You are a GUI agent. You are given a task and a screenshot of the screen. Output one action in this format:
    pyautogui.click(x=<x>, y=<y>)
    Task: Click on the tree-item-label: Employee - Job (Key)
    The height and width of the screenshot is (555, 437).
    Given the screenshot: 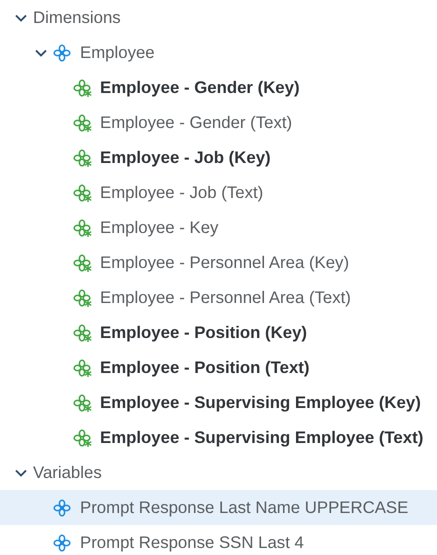 What is the action you would take?
    pyautogui.click(x=185, y=158)
    